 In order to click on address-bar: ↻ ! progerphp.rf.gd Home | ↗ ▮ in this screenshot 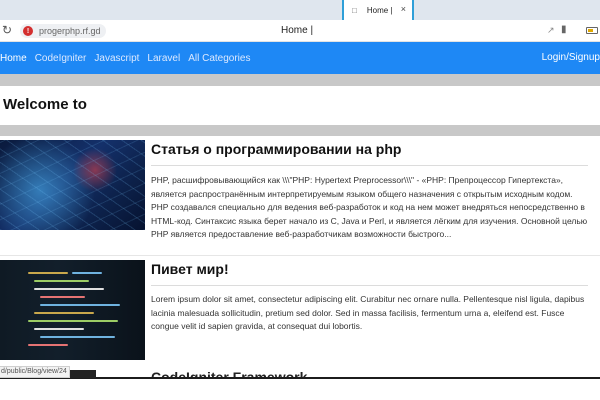, I will do `click(300, 31)`.